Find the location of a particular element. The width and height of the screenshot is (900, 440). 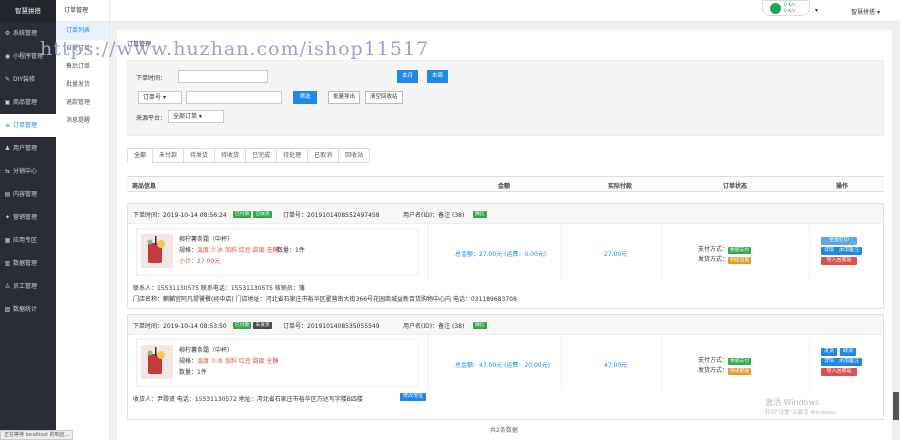

network-widget: 0 K/s 0 K/s is located at coordinates (786, 8).